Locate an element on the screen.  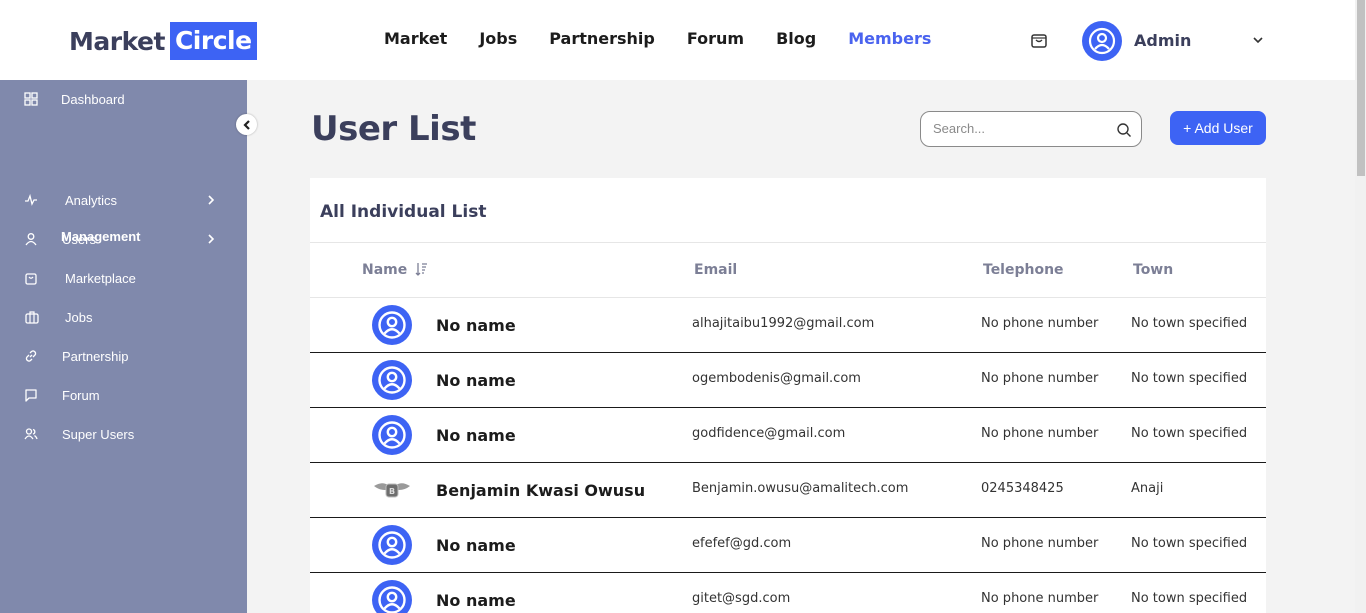
nav-market: Market is located at coordinates (415, 38).